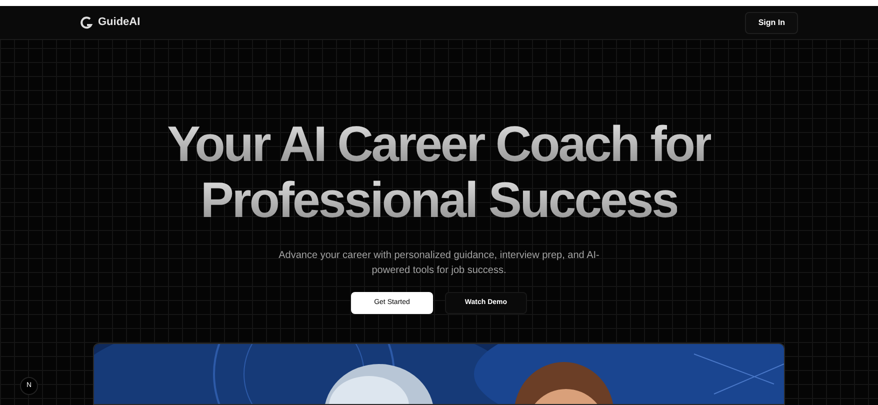 This screenshot has width=878, height=405. Describe the element at coordinates (119, 22) in the screenshot. I see `brand-name: GuideAI` at that location.